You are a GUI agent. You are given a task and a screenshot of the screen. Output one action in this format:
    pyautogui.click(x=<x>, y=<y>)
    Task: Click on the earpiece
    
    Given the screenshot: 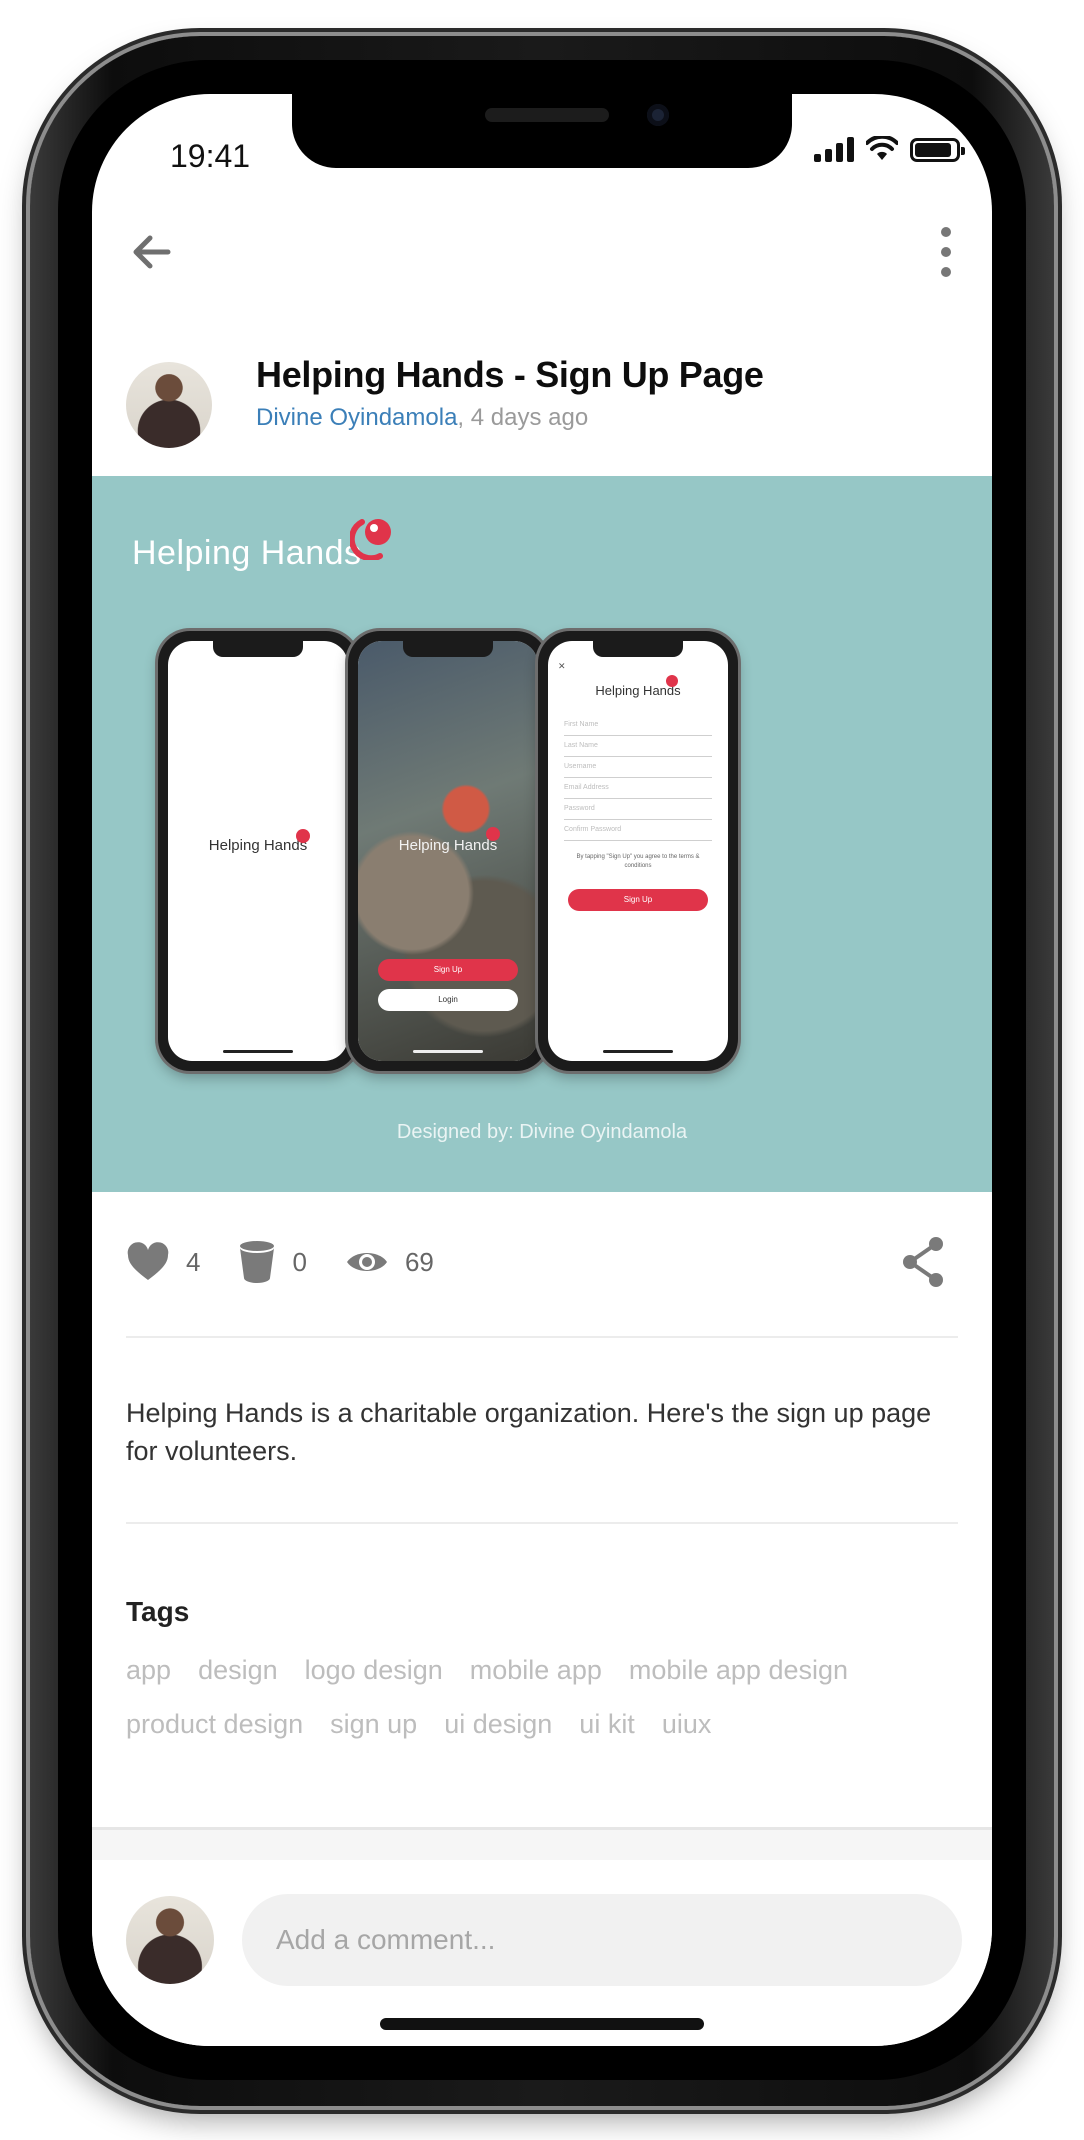 What is the action you would take?
    pyautogui.click(x=547, y=115)
    